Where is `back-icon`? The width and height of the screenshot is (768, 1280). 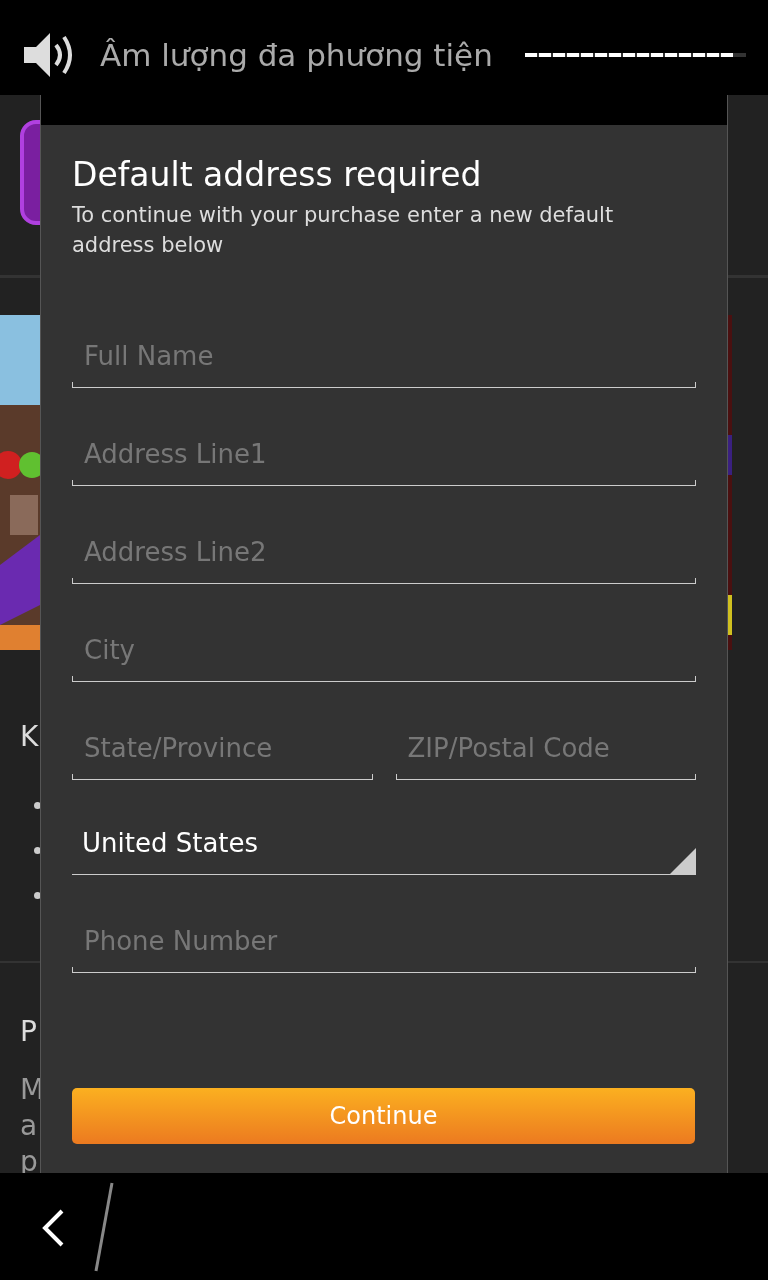 back-icon is located at coordinates (53, 1228).